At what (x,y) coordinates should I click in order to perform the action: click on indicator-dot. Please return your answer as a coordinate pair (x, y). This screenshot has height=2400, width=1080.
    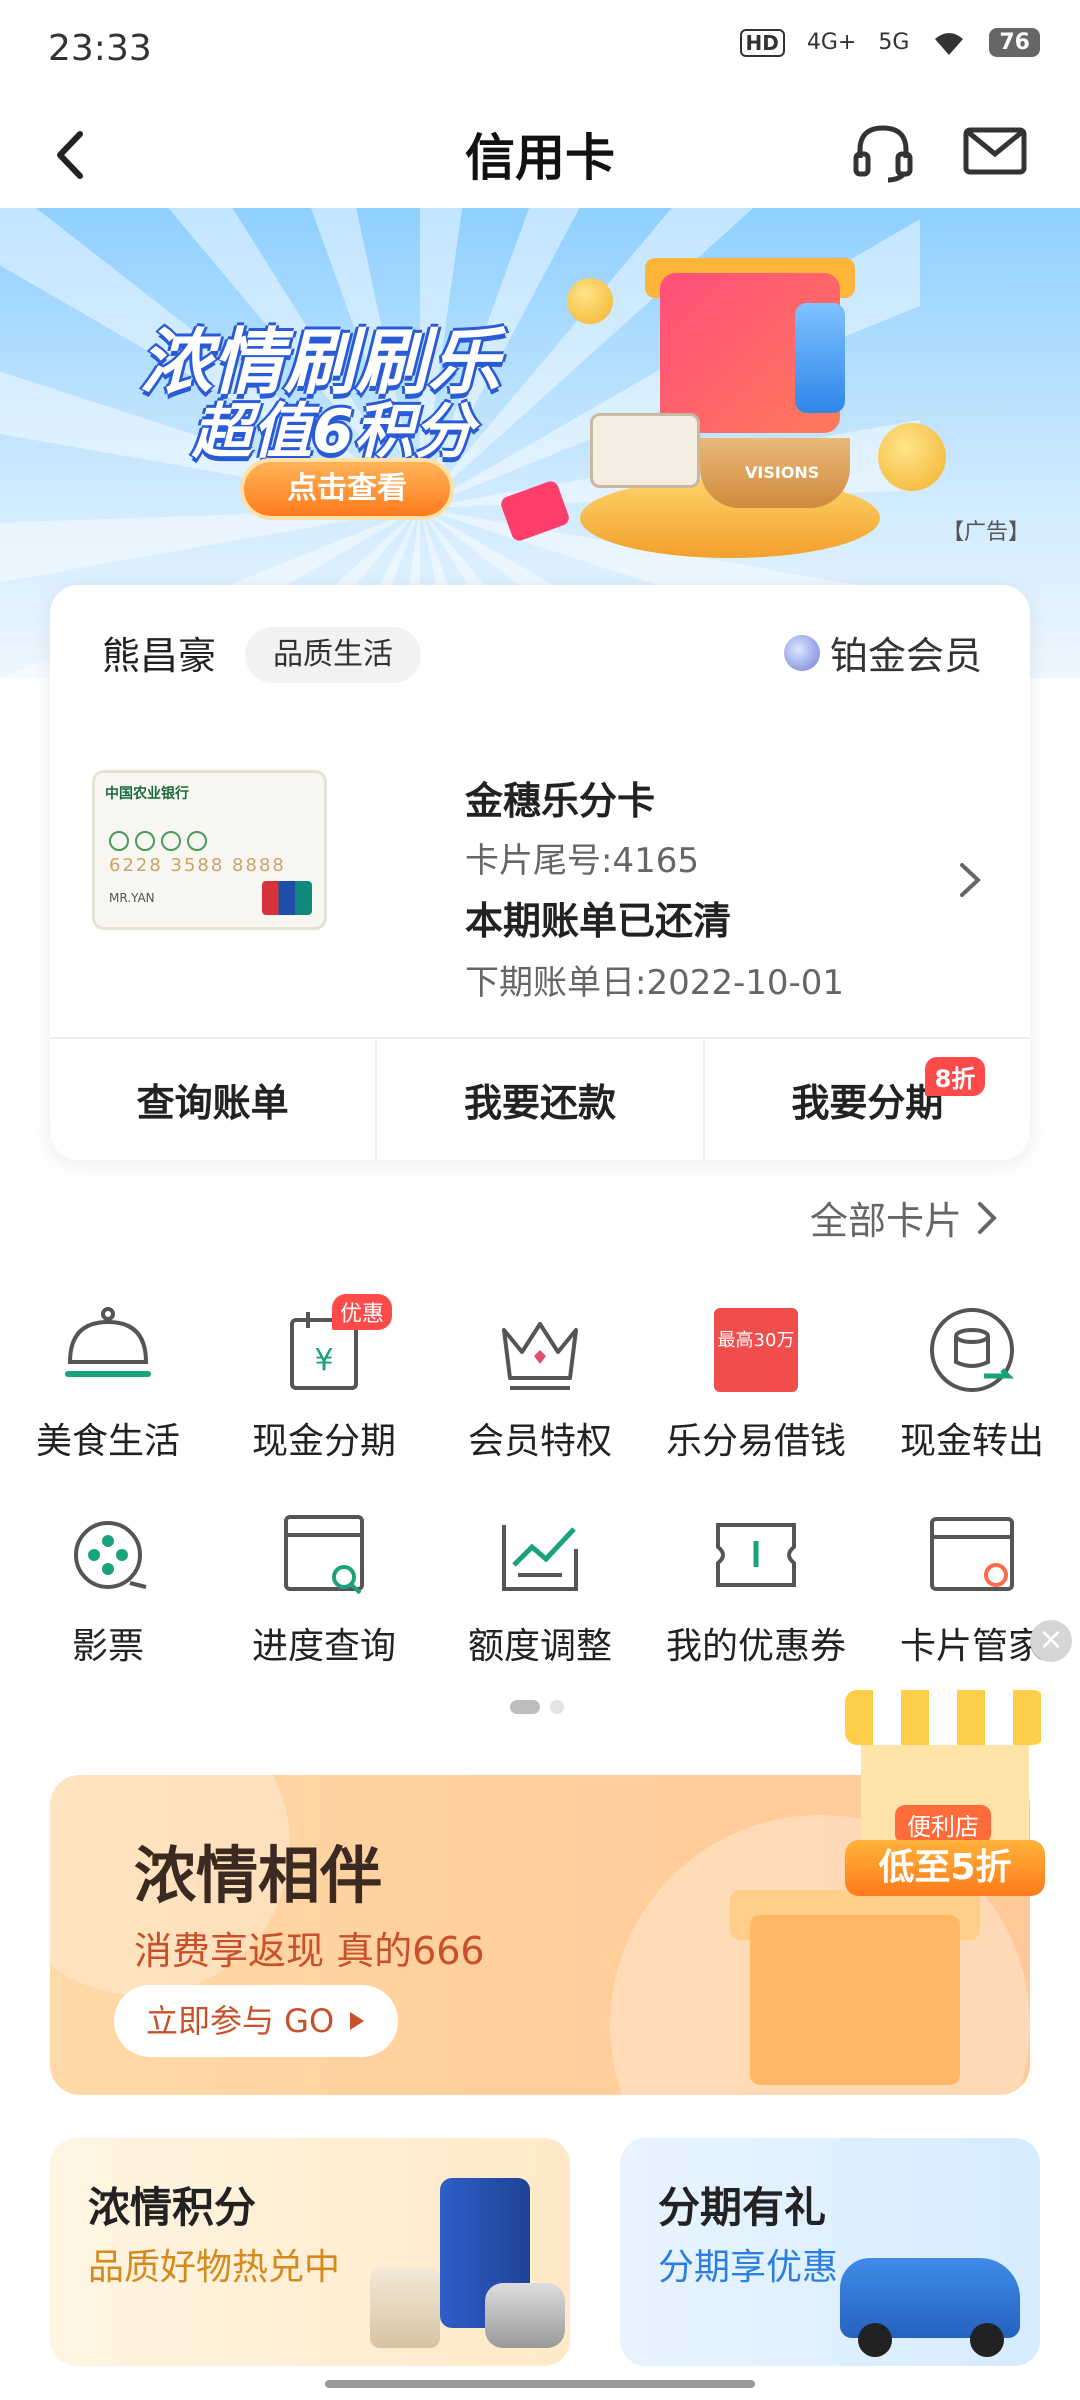
    Looking at the image, I should click on (557, 1707).